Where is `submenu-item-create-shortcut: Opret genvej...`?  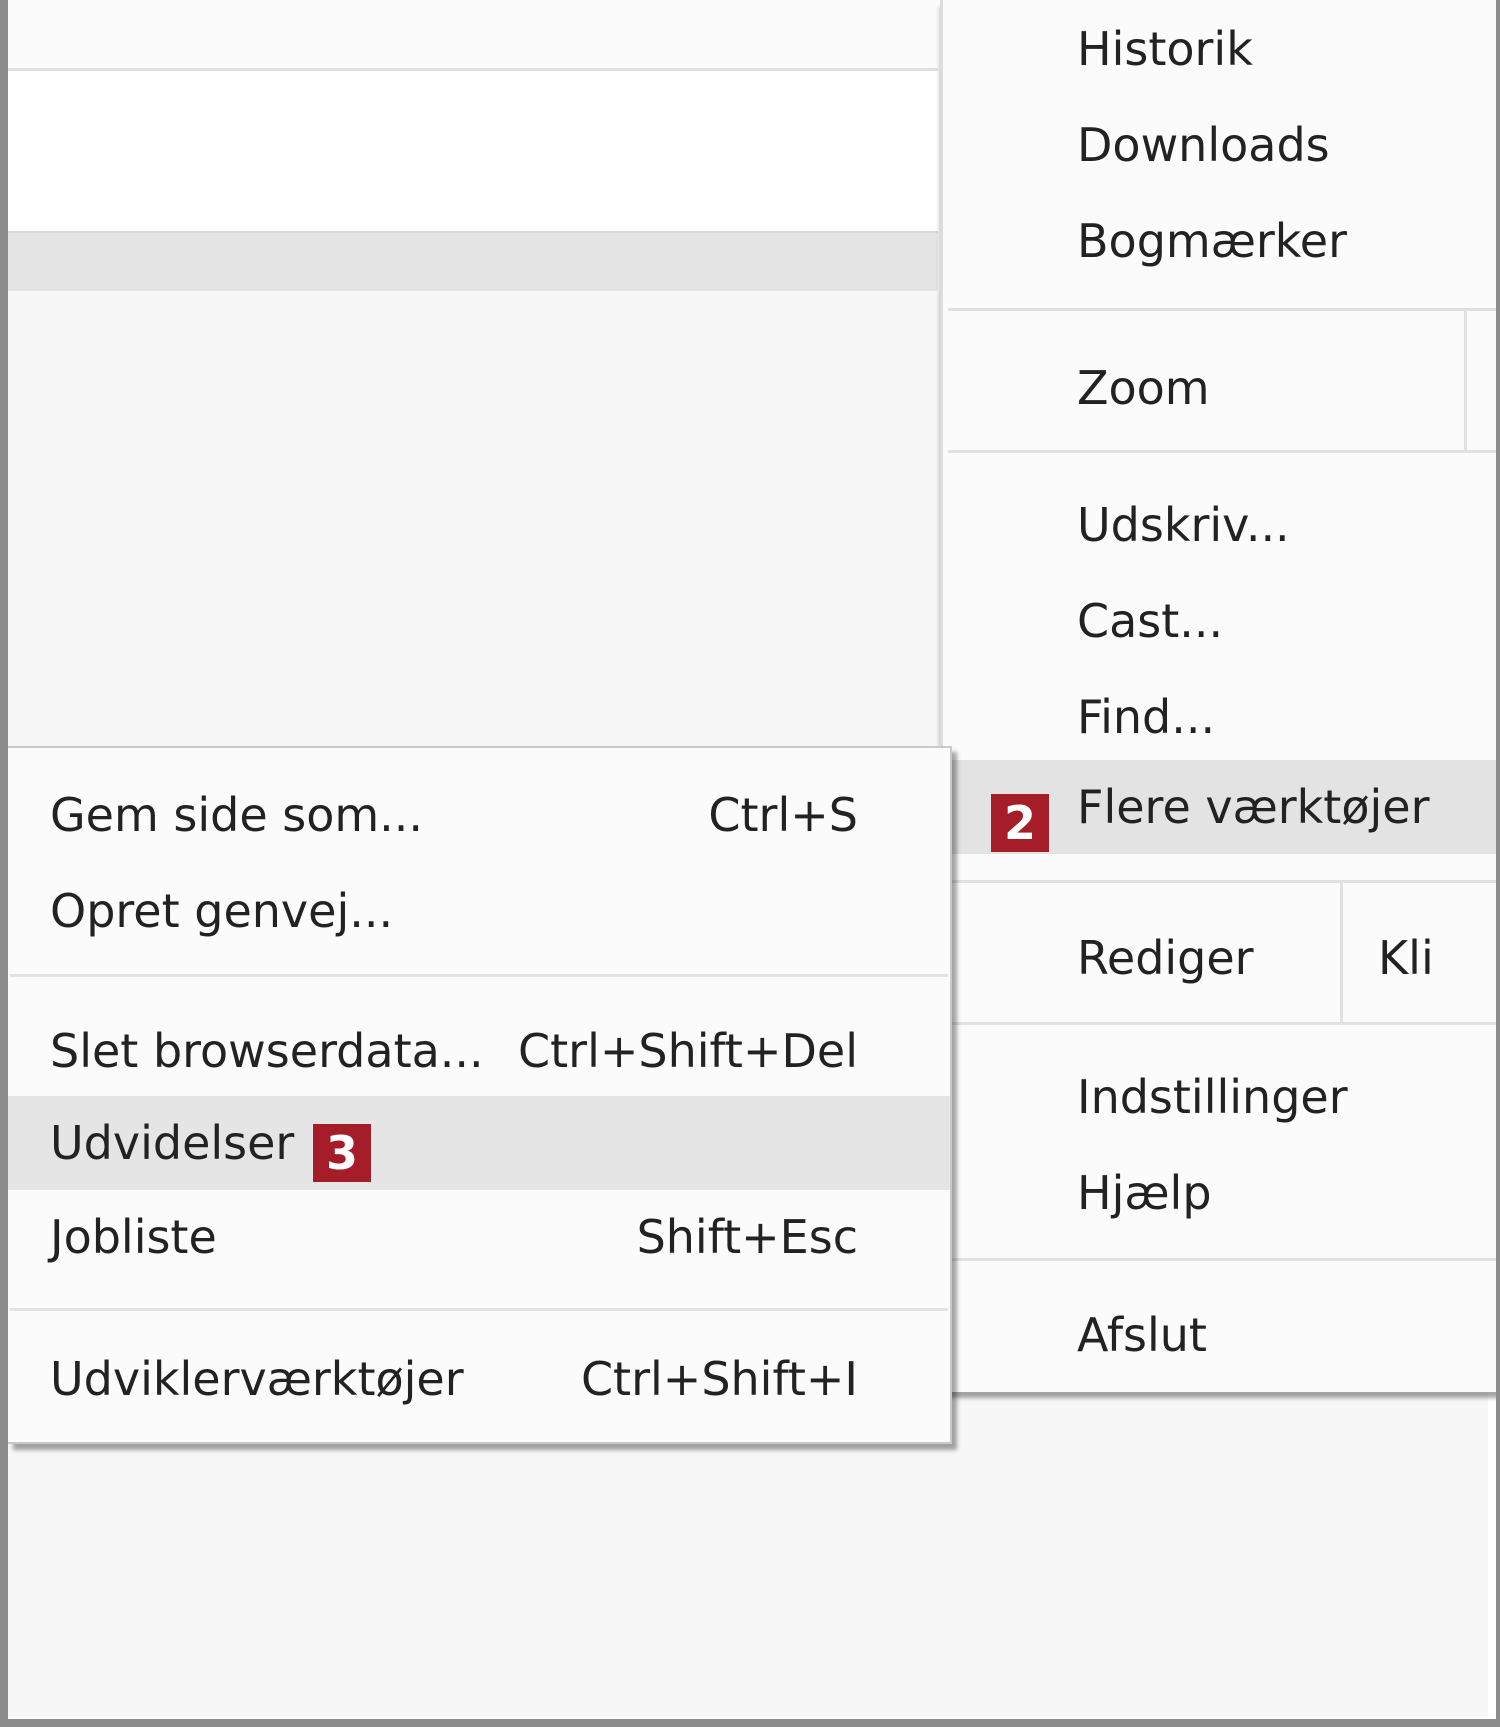 submenu-item-create-shortcut: Opret genvej... is located at coordinates (479, 911).